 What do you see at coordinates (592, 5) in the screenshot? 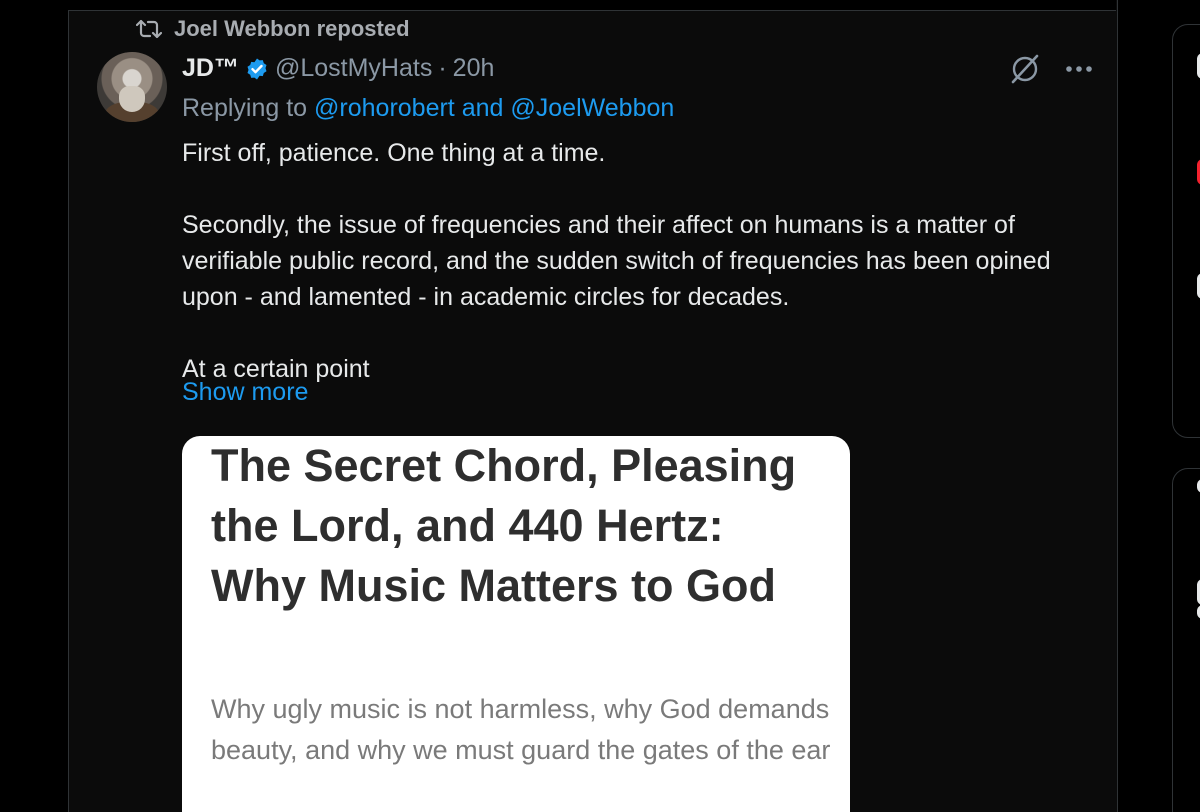
I see `previous-post-divider` at bounding box center [592, 5].